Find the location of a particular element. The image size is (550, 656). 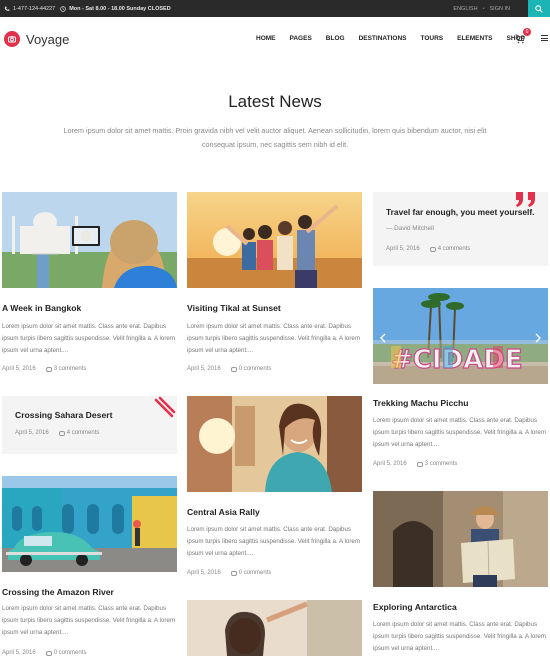

quote-author: — David Mitchell is located at coordinates (410, 228).